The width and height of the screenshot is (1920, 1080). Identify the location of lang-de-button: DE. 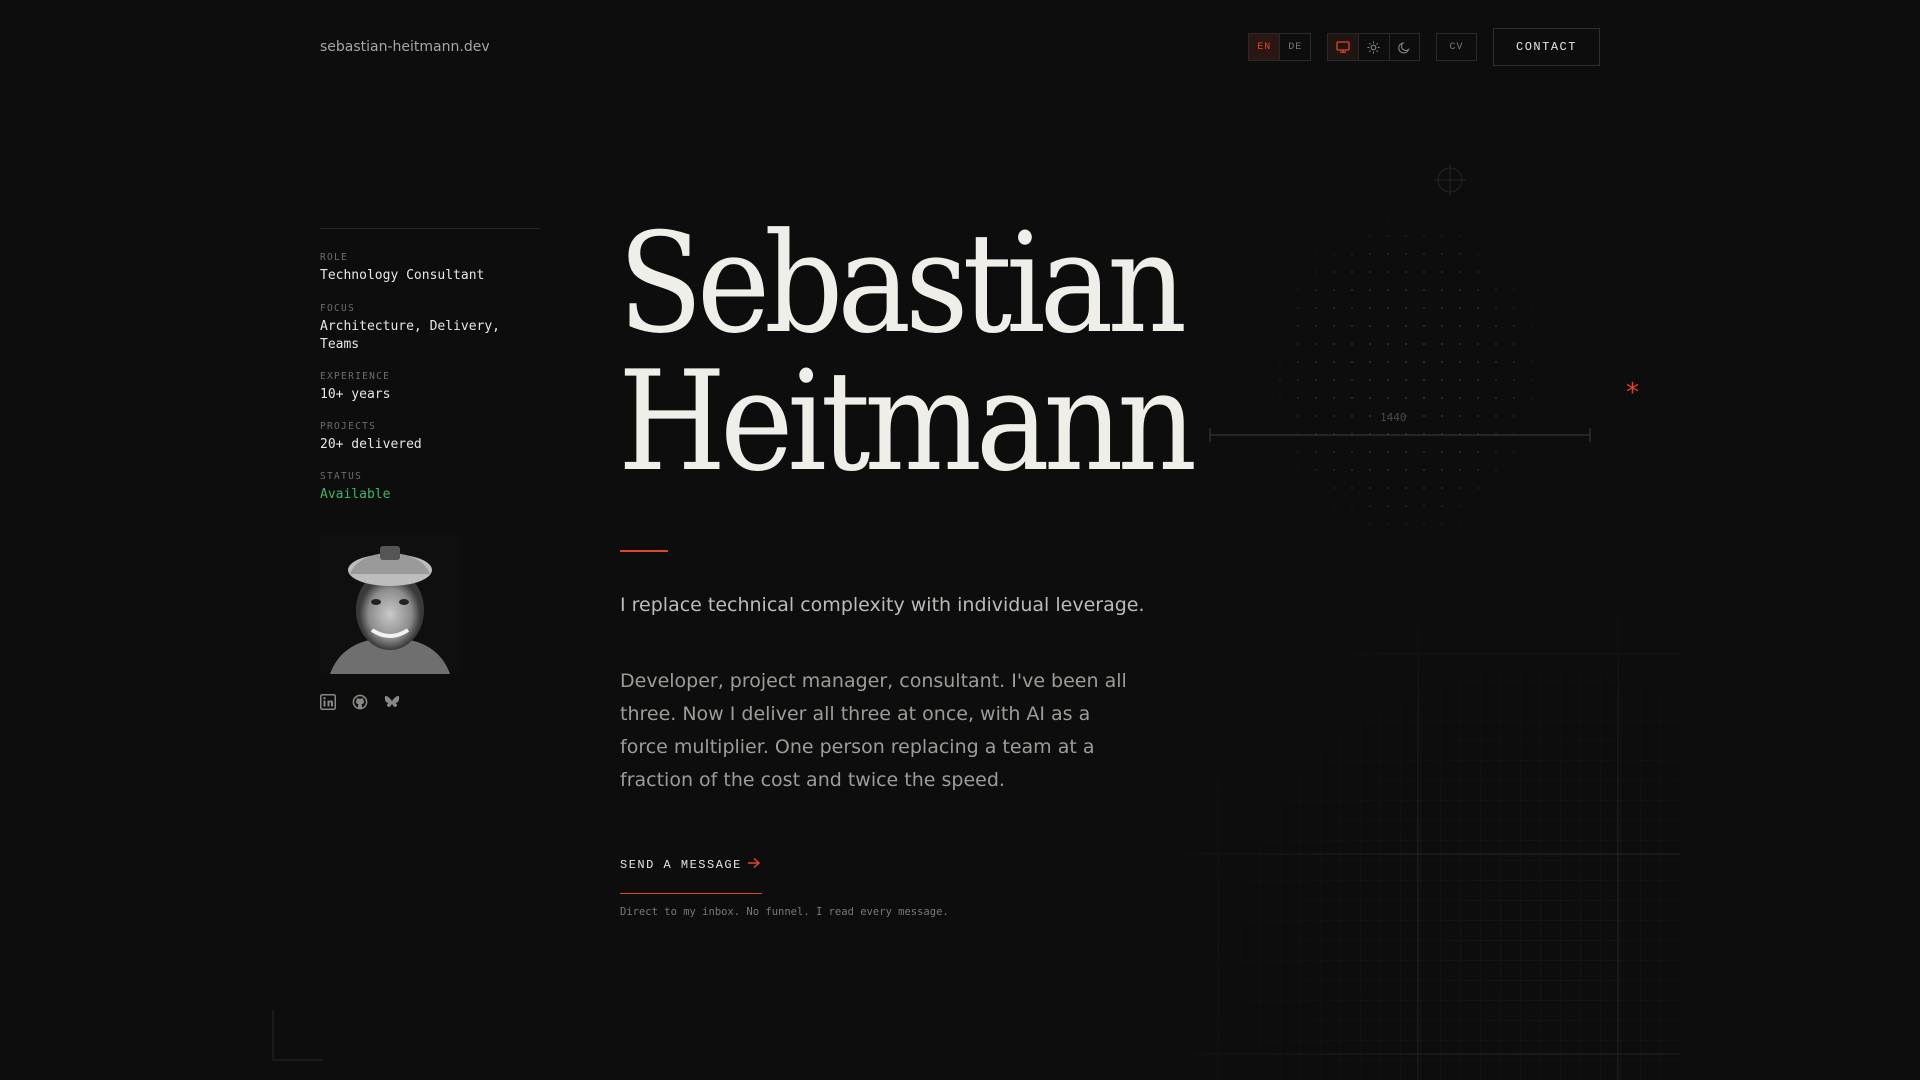
(1294, 47).